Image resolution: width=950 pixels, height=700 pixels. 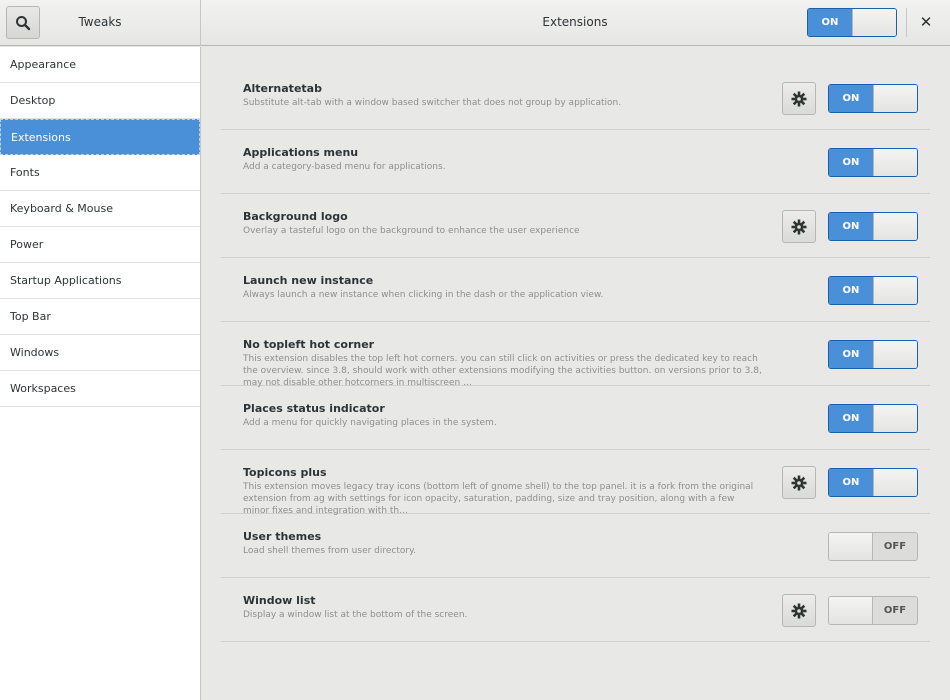 I want to click on sidebar-item-extensions: Extensions, so click(x=100, y=137).